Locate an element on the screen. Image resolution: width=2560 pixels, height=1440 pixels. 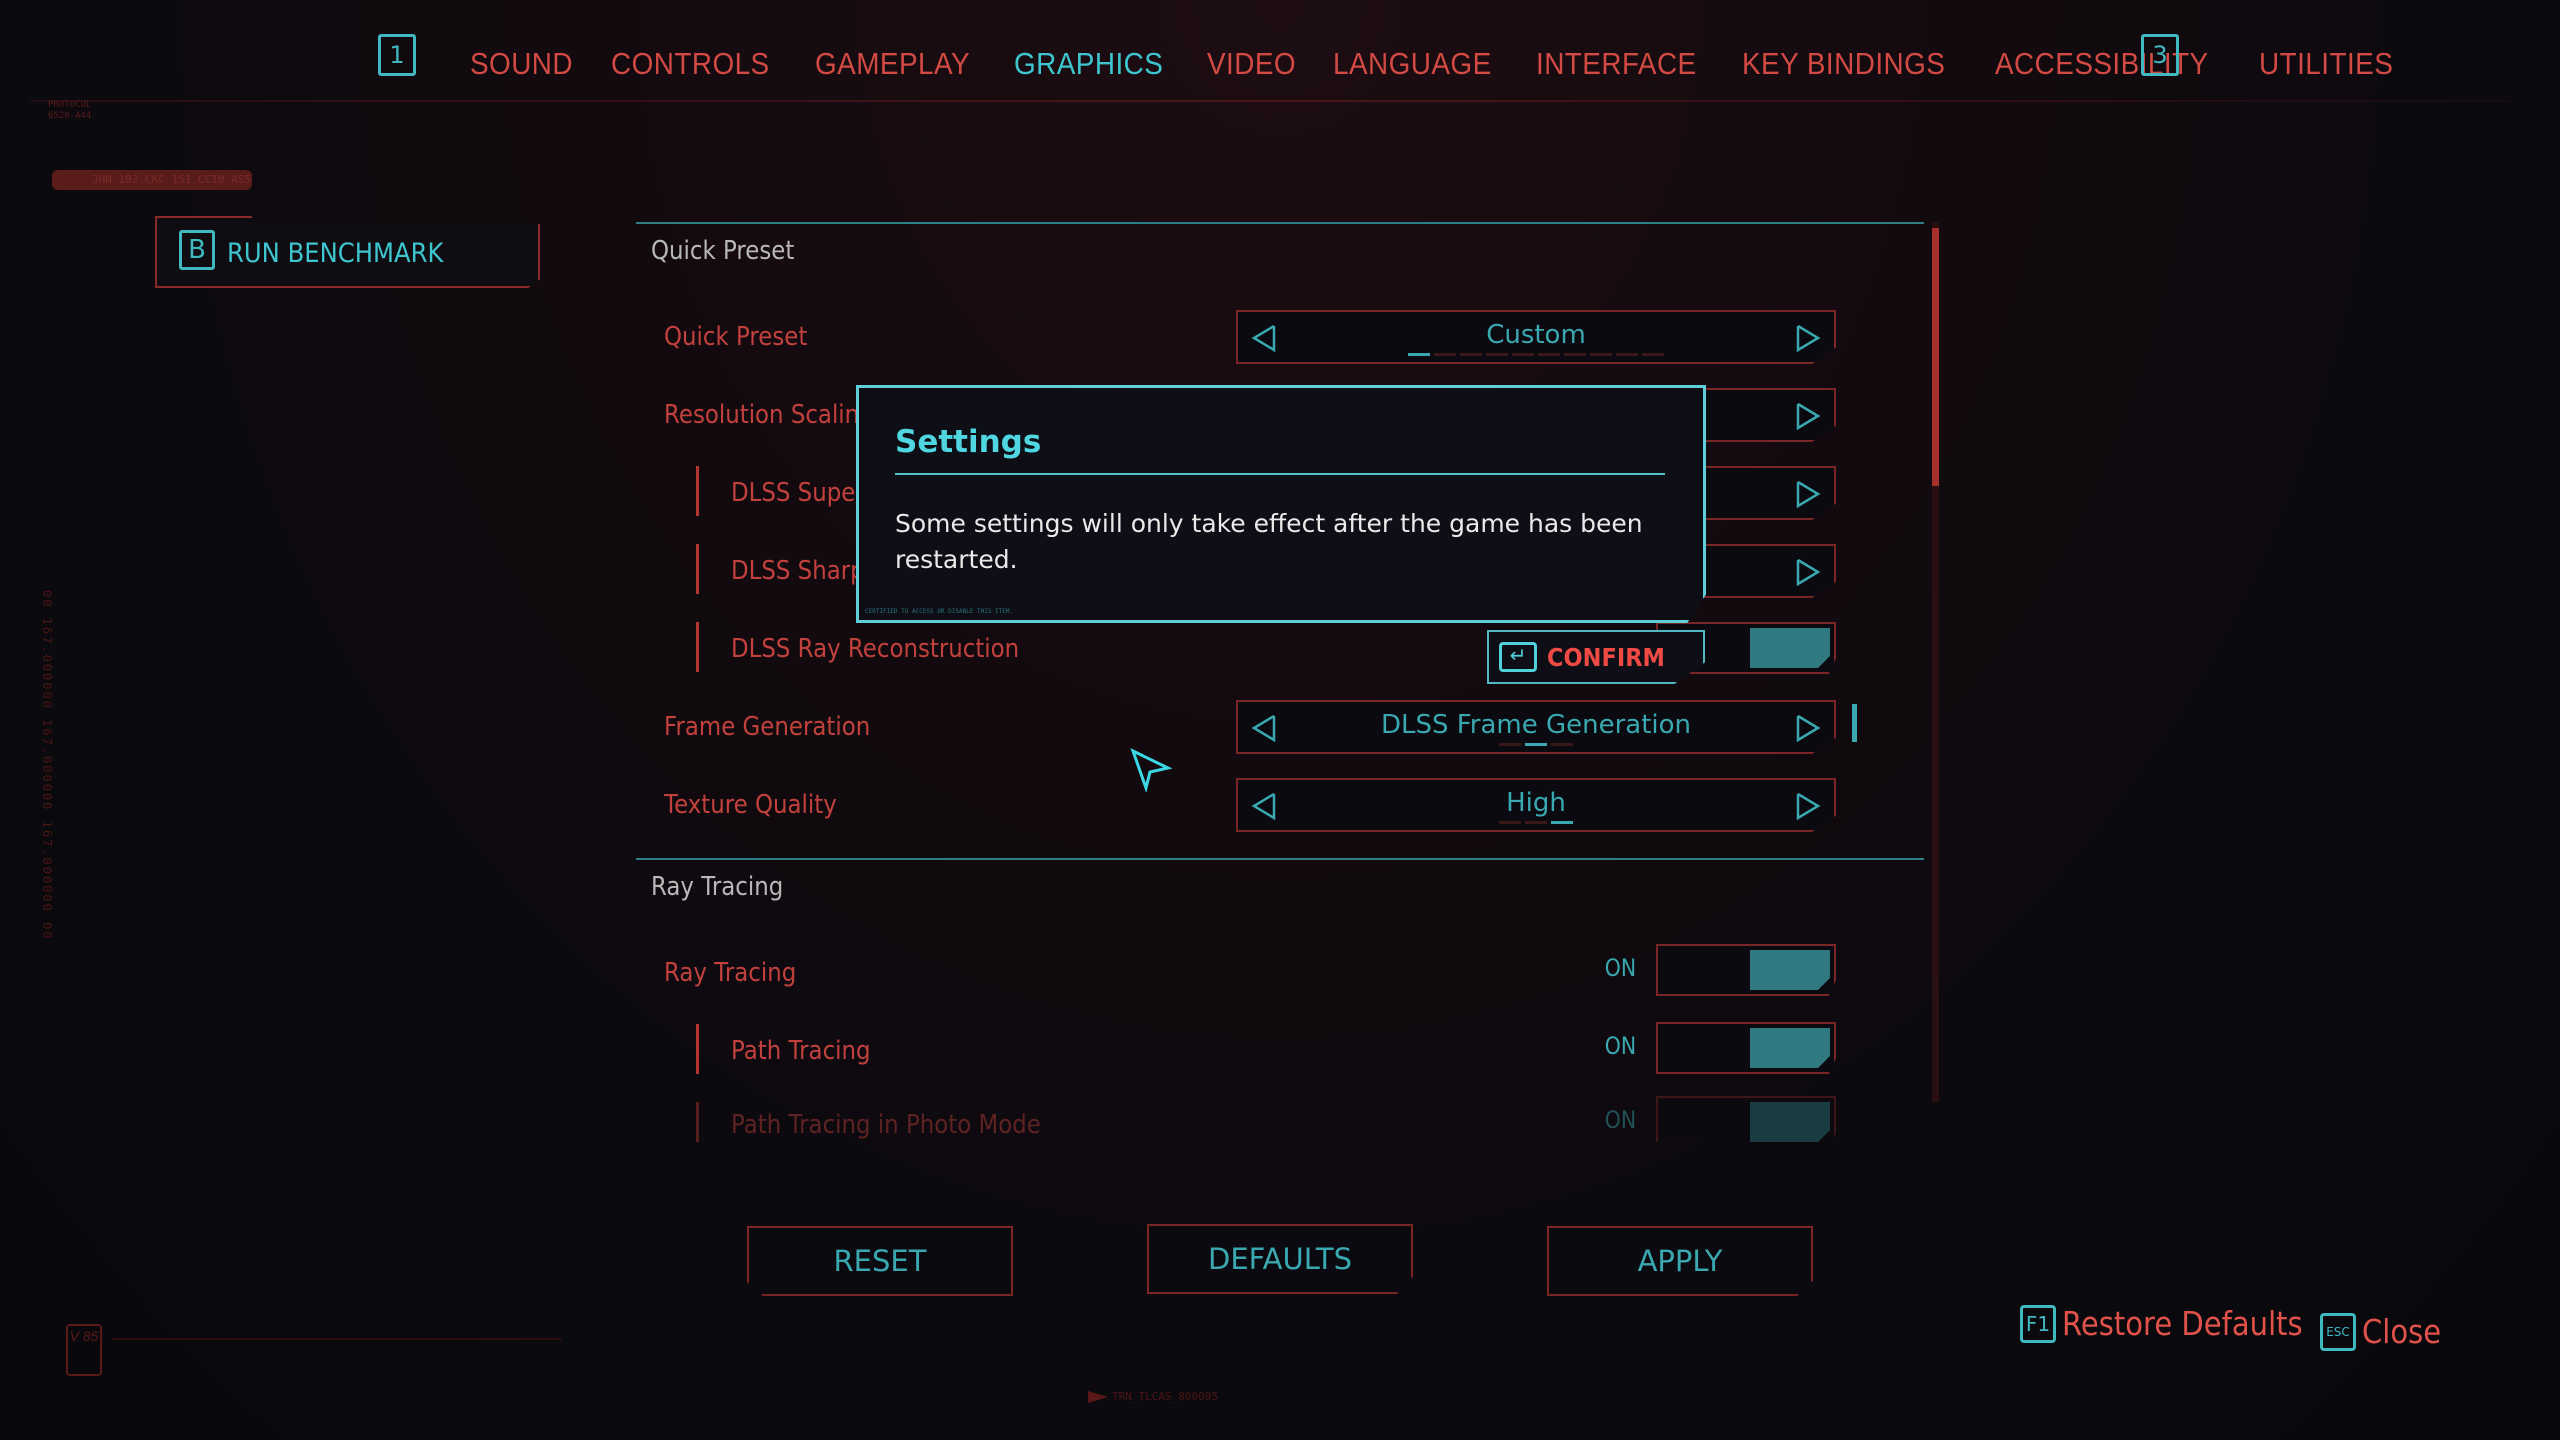
protocol-decor: PROTOCOL 6520-A44 is located at coordinates (69, 111).